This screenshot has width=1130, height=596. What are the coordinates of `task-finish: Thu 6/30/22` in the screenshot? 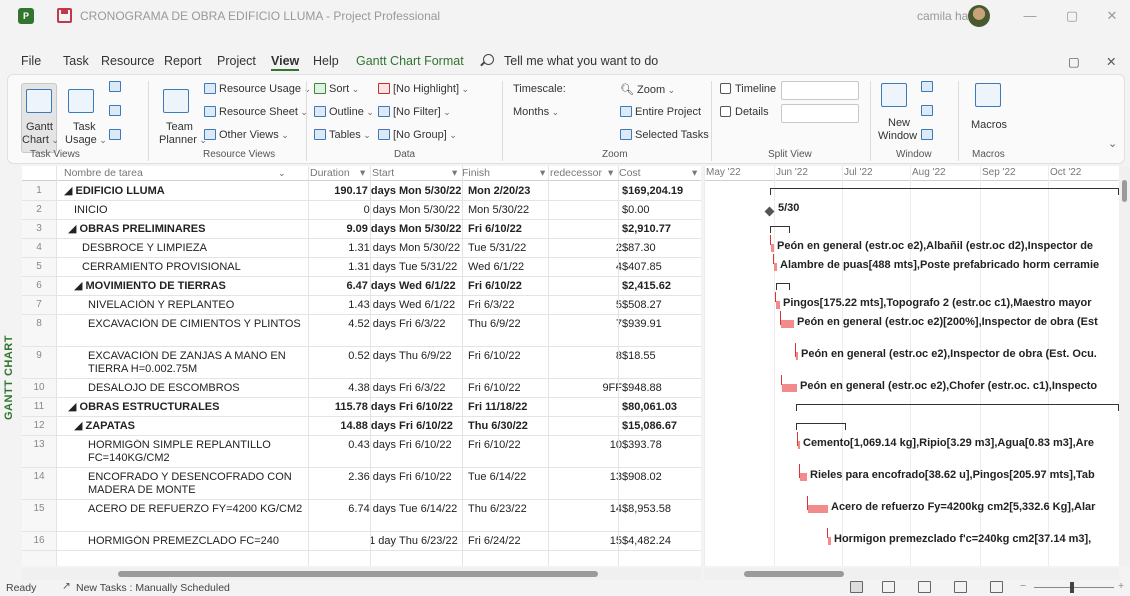 It's located at (512, 426).